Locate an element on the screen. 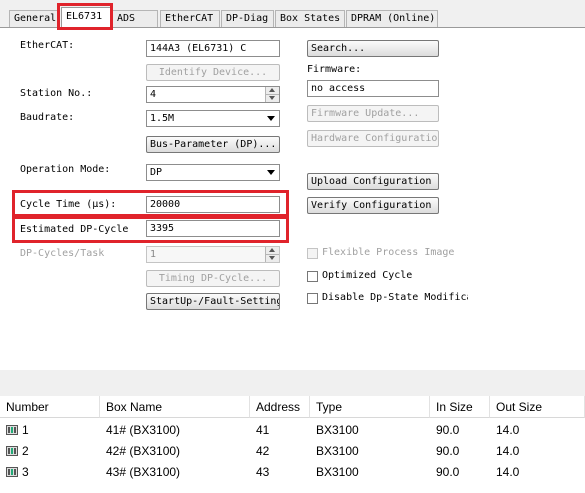 Image resolution: width=585 pixels, height=493 pixels. cell-box-name: 41# (BX3100) is located at coordinates (143, 430).